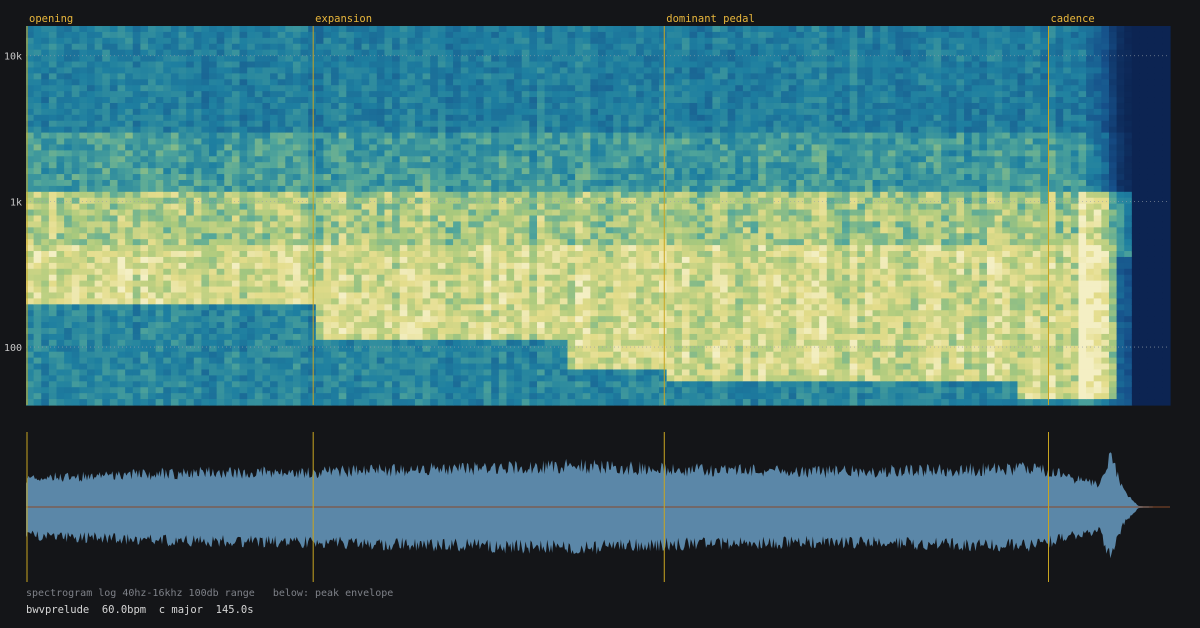  What do you see at coordinates (710, 19) in the screenshot?
I see `section-marker-label: dominant pedal` at bounding box center [710, 19].